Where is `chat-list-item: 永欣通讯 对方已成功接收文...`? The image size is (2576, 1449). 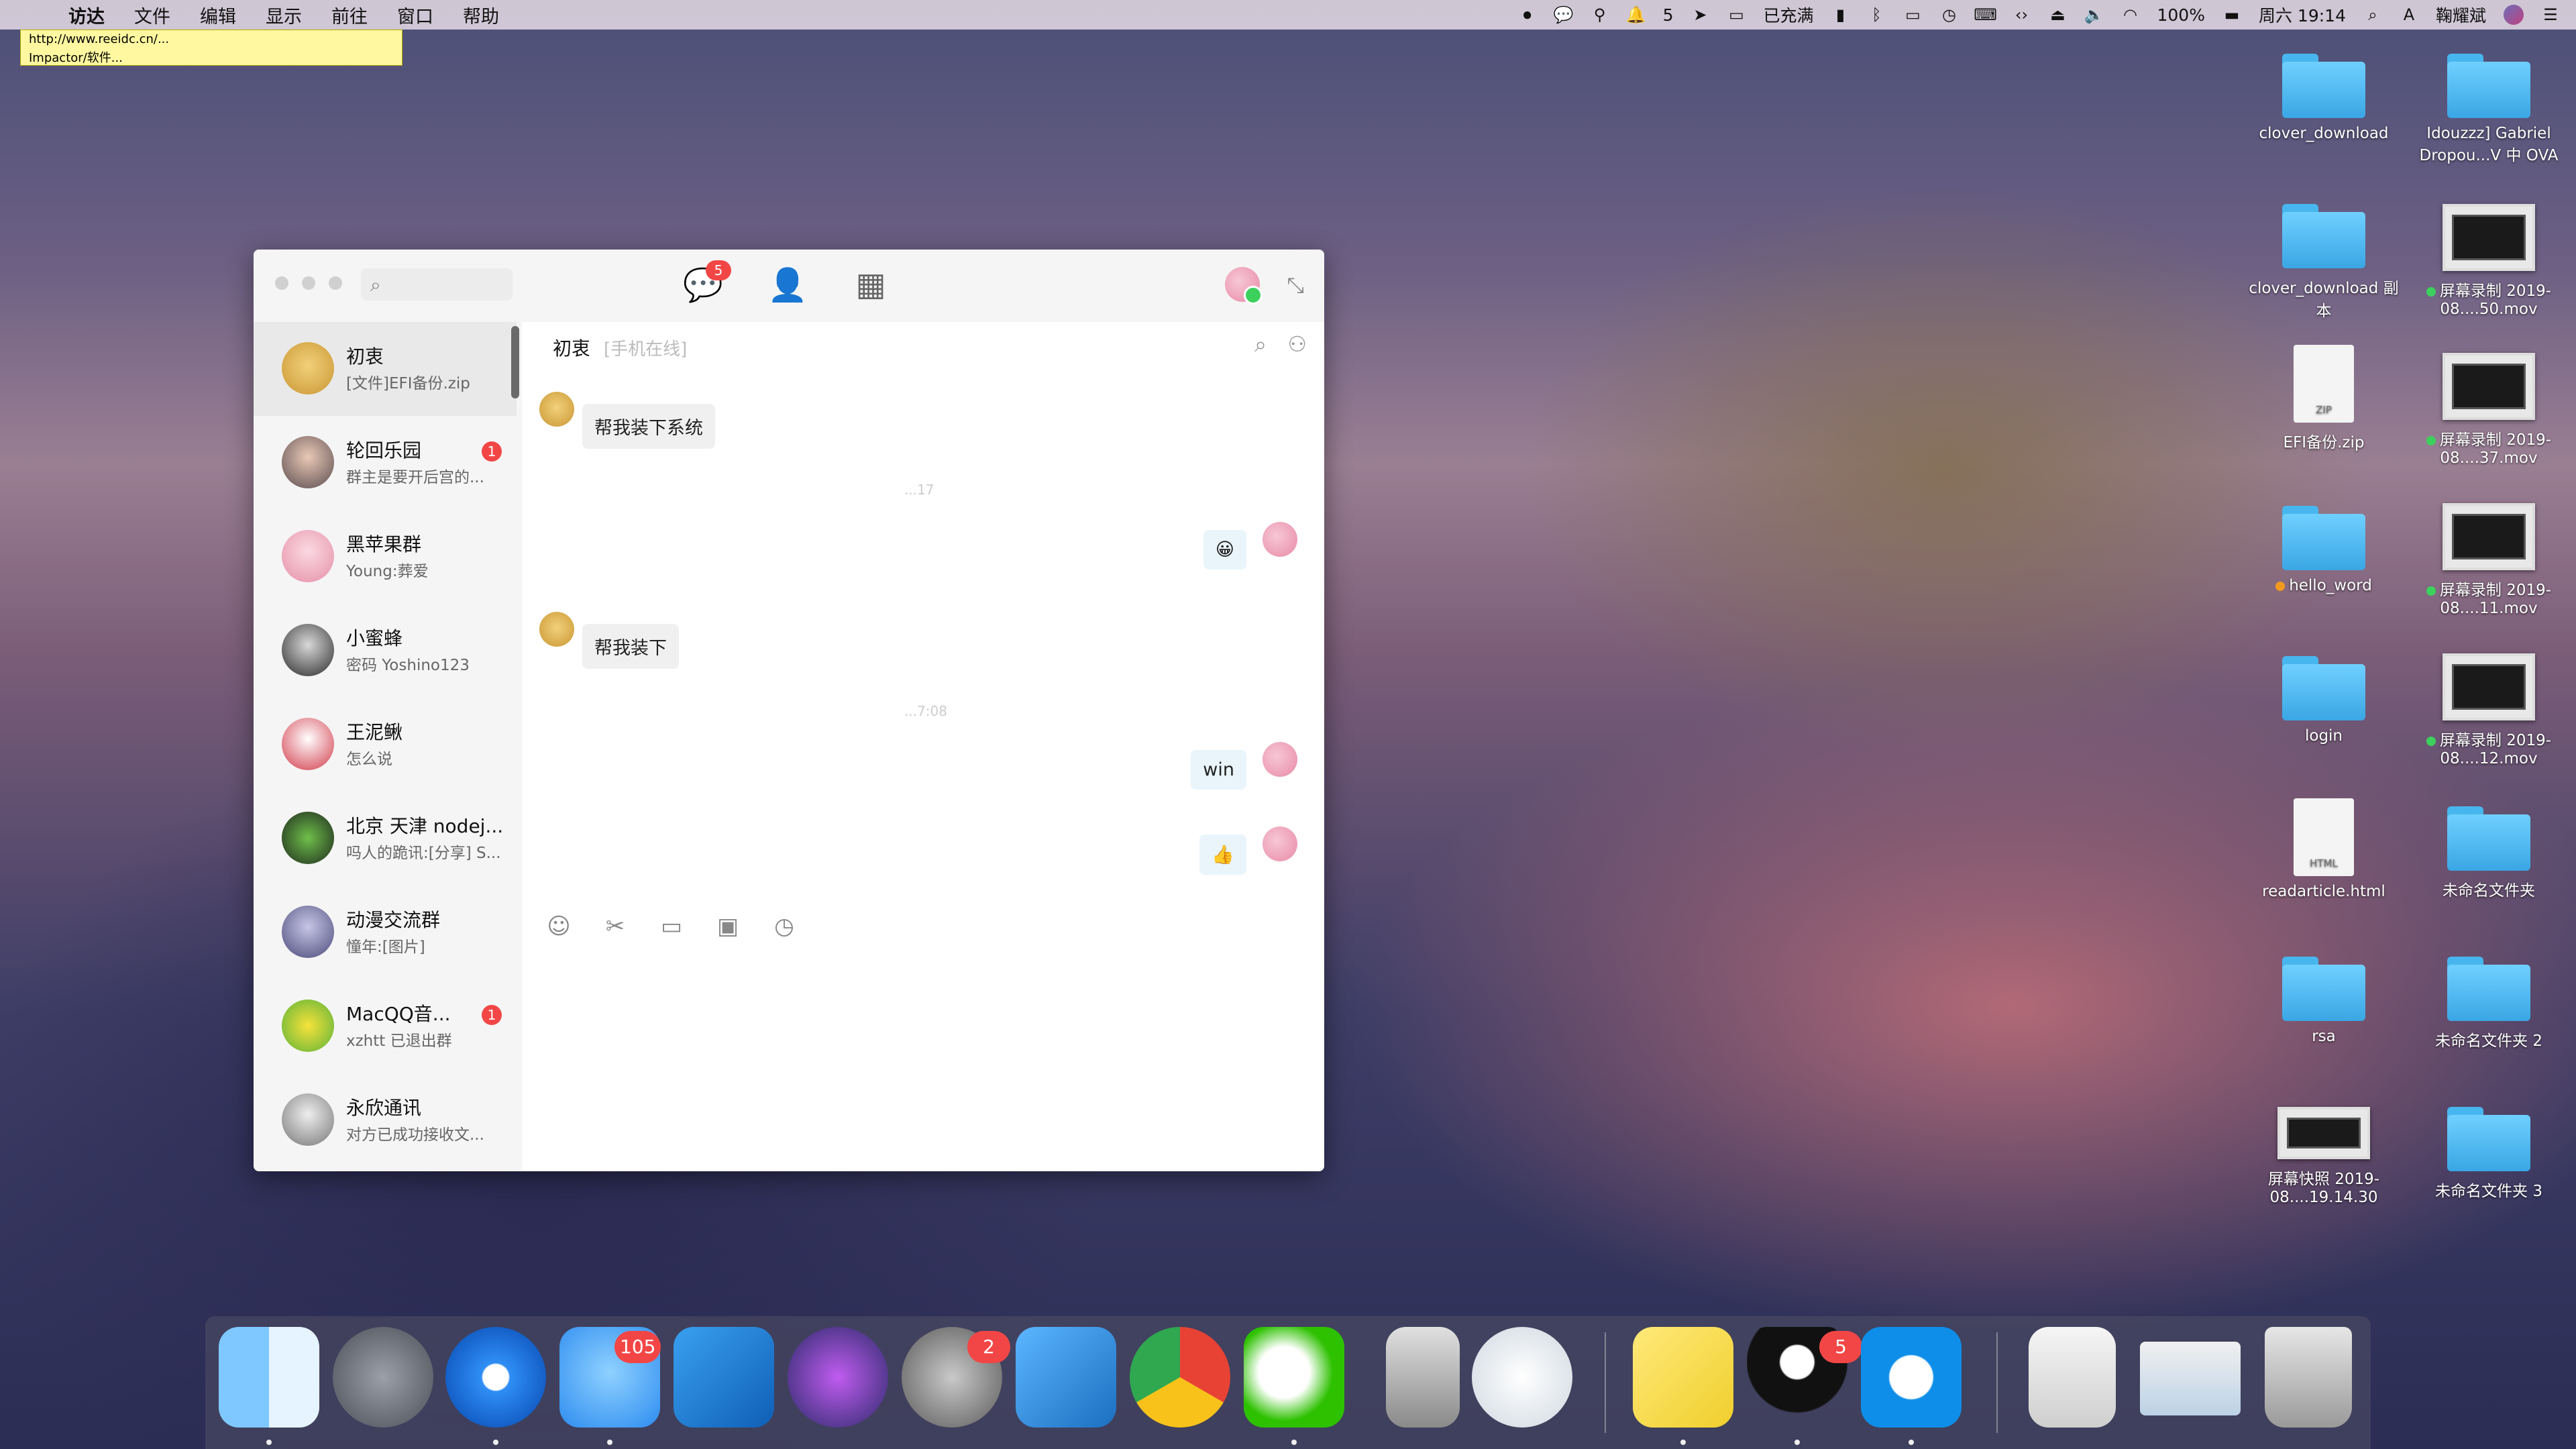
chat-list-item: 永欣通讯 对方已成功接收文... is located at coordinates (385, 1120).